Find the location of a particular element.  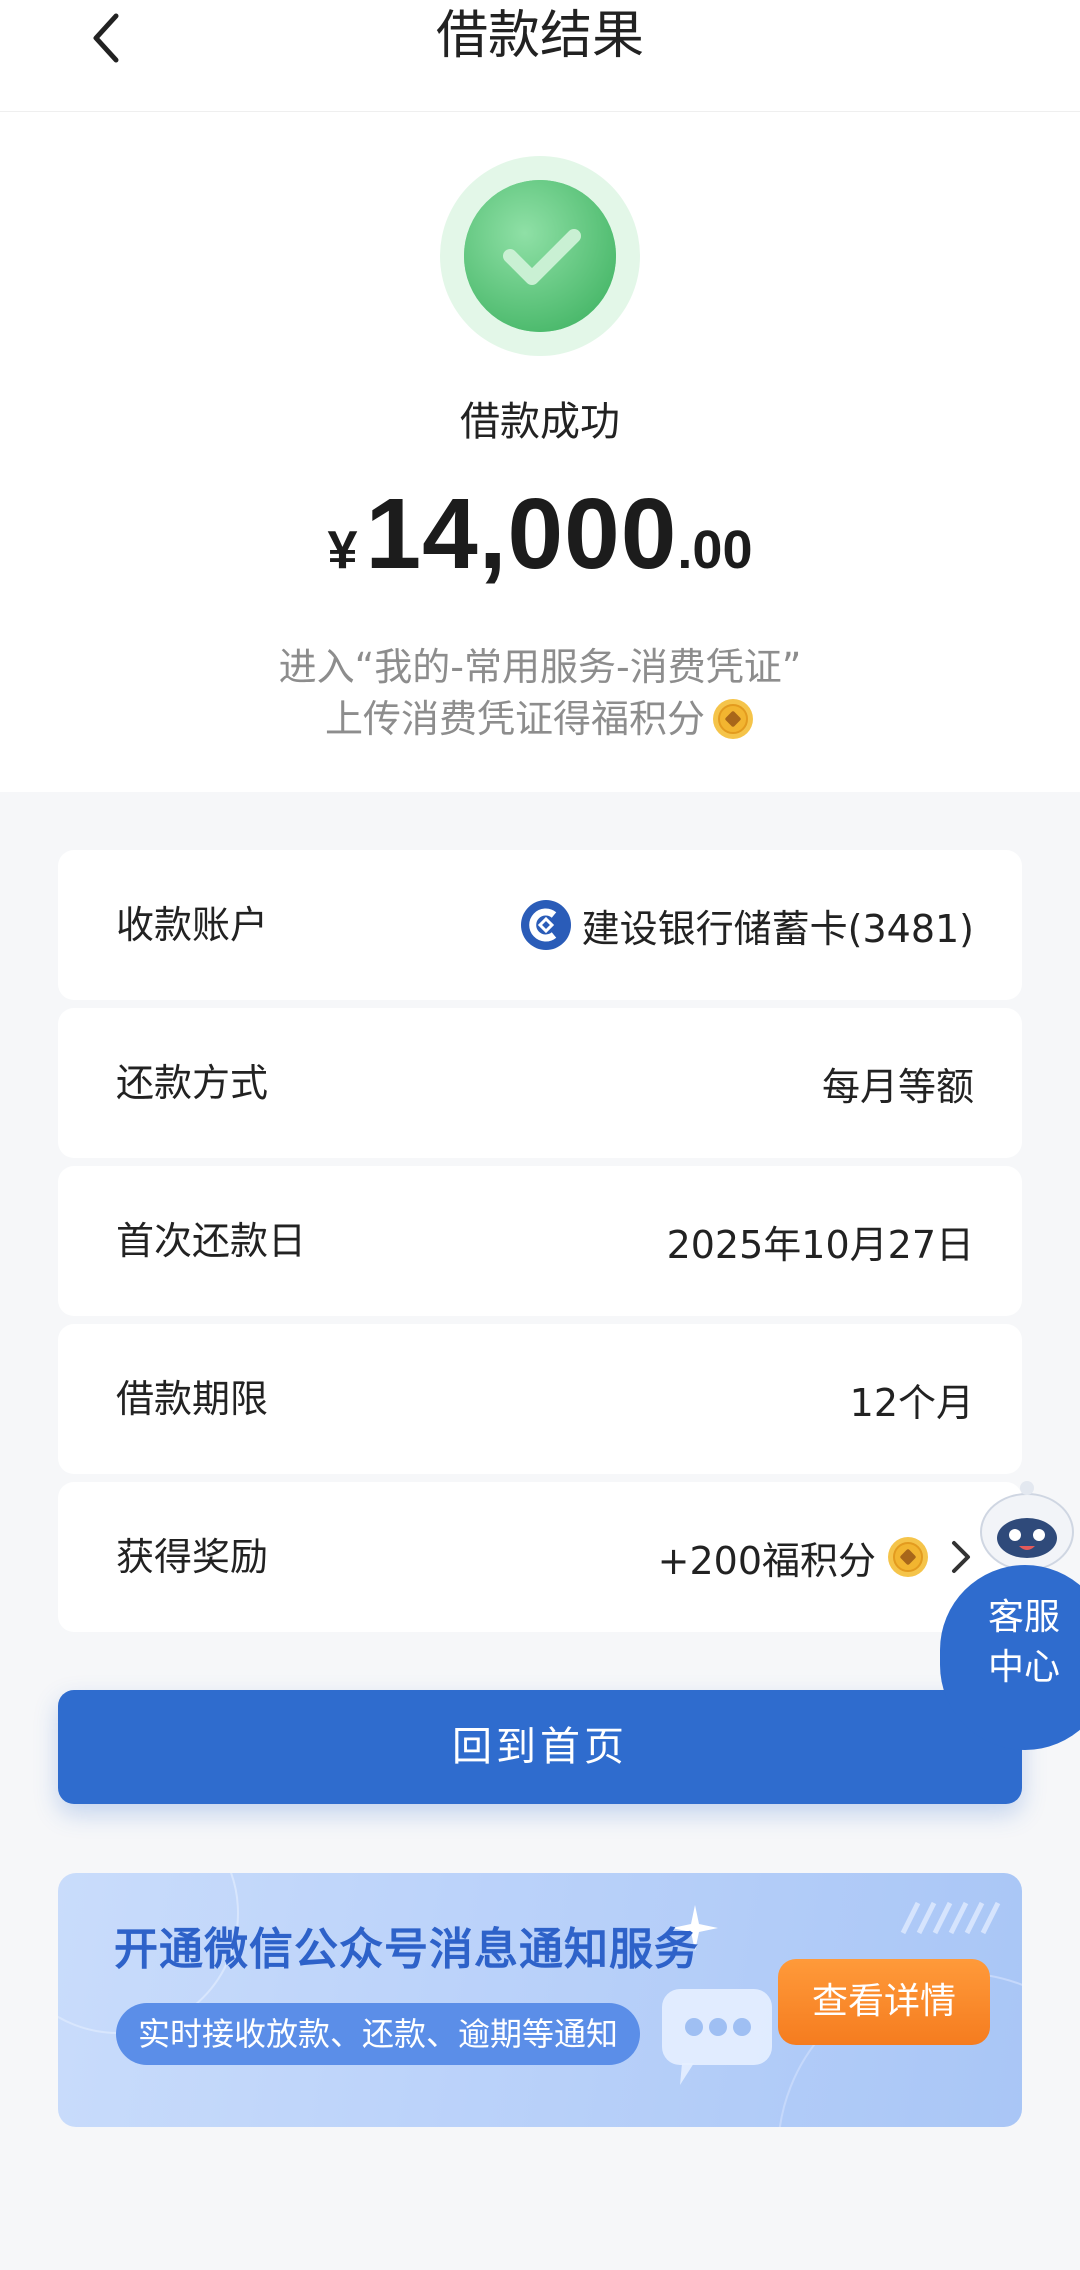

detail-row-account: 收款账户 建设银行储蓄卡(3481) is located at coordinates (540, 925).